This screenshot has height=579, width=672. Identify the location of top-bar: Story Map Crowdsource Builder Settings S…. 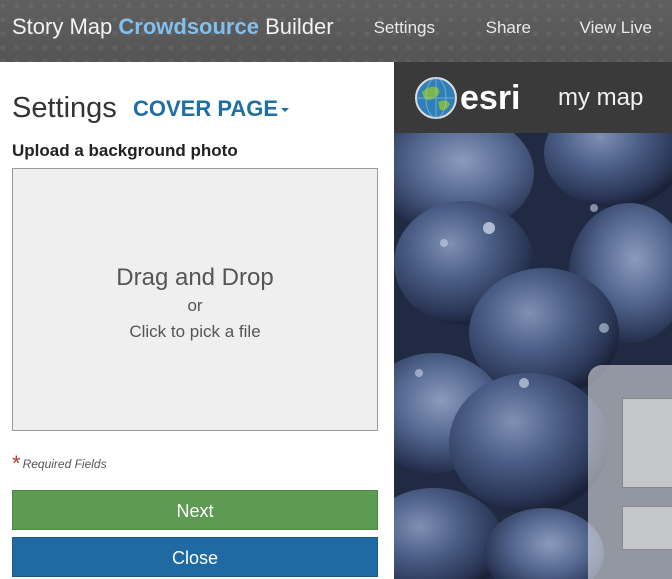
(336, 31).